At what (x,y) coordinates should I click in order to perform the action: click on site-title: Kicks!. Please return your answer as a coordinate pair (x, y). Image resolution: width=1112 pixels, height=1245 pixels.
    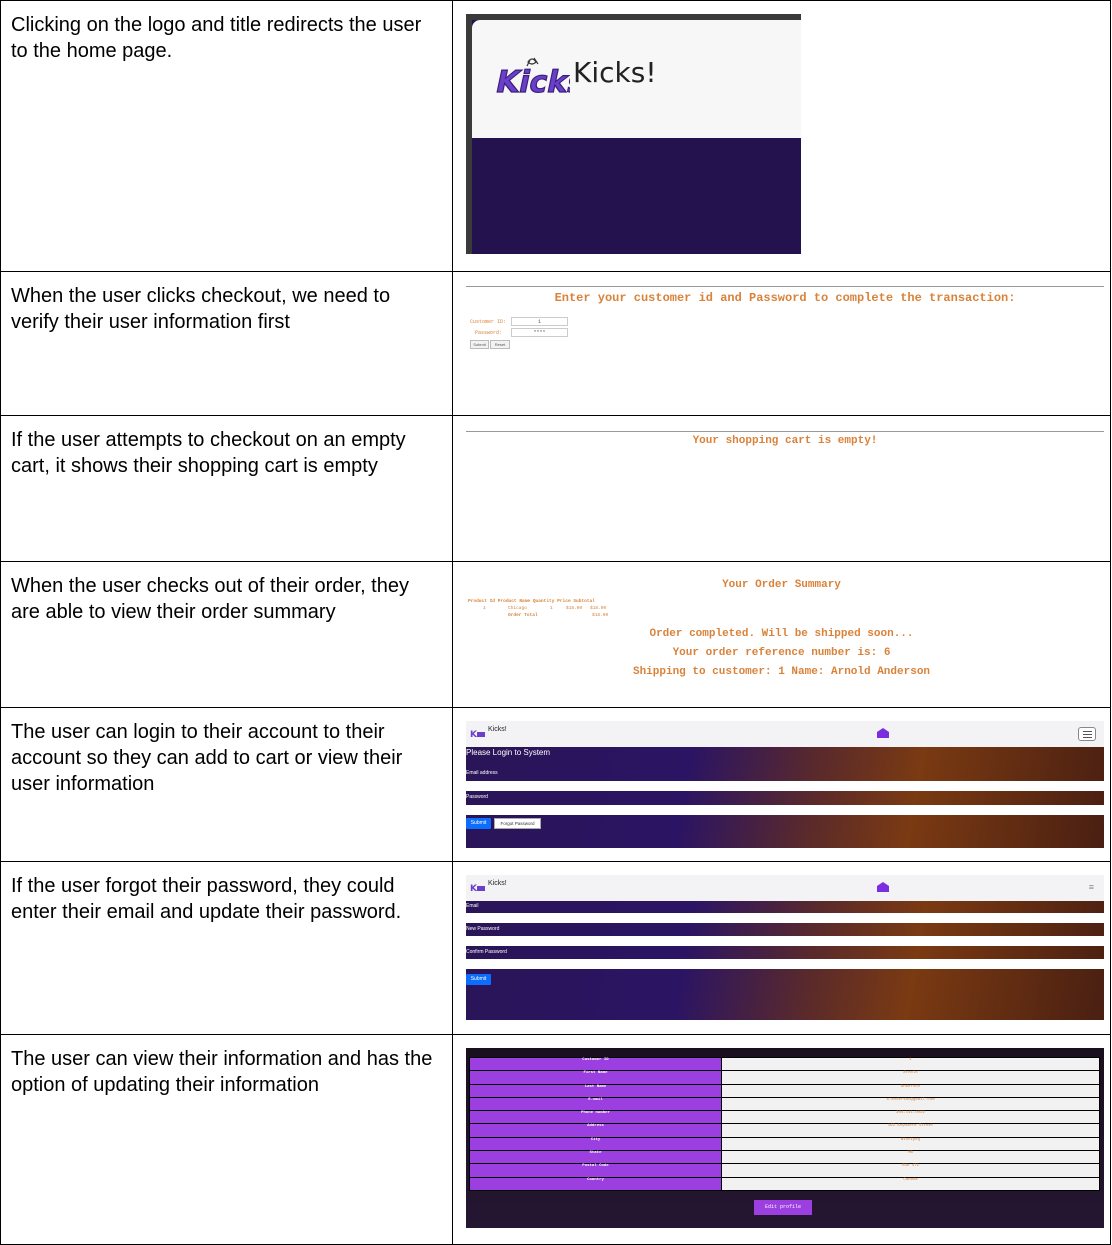
    Looking at the image, I should click on (615, 72).